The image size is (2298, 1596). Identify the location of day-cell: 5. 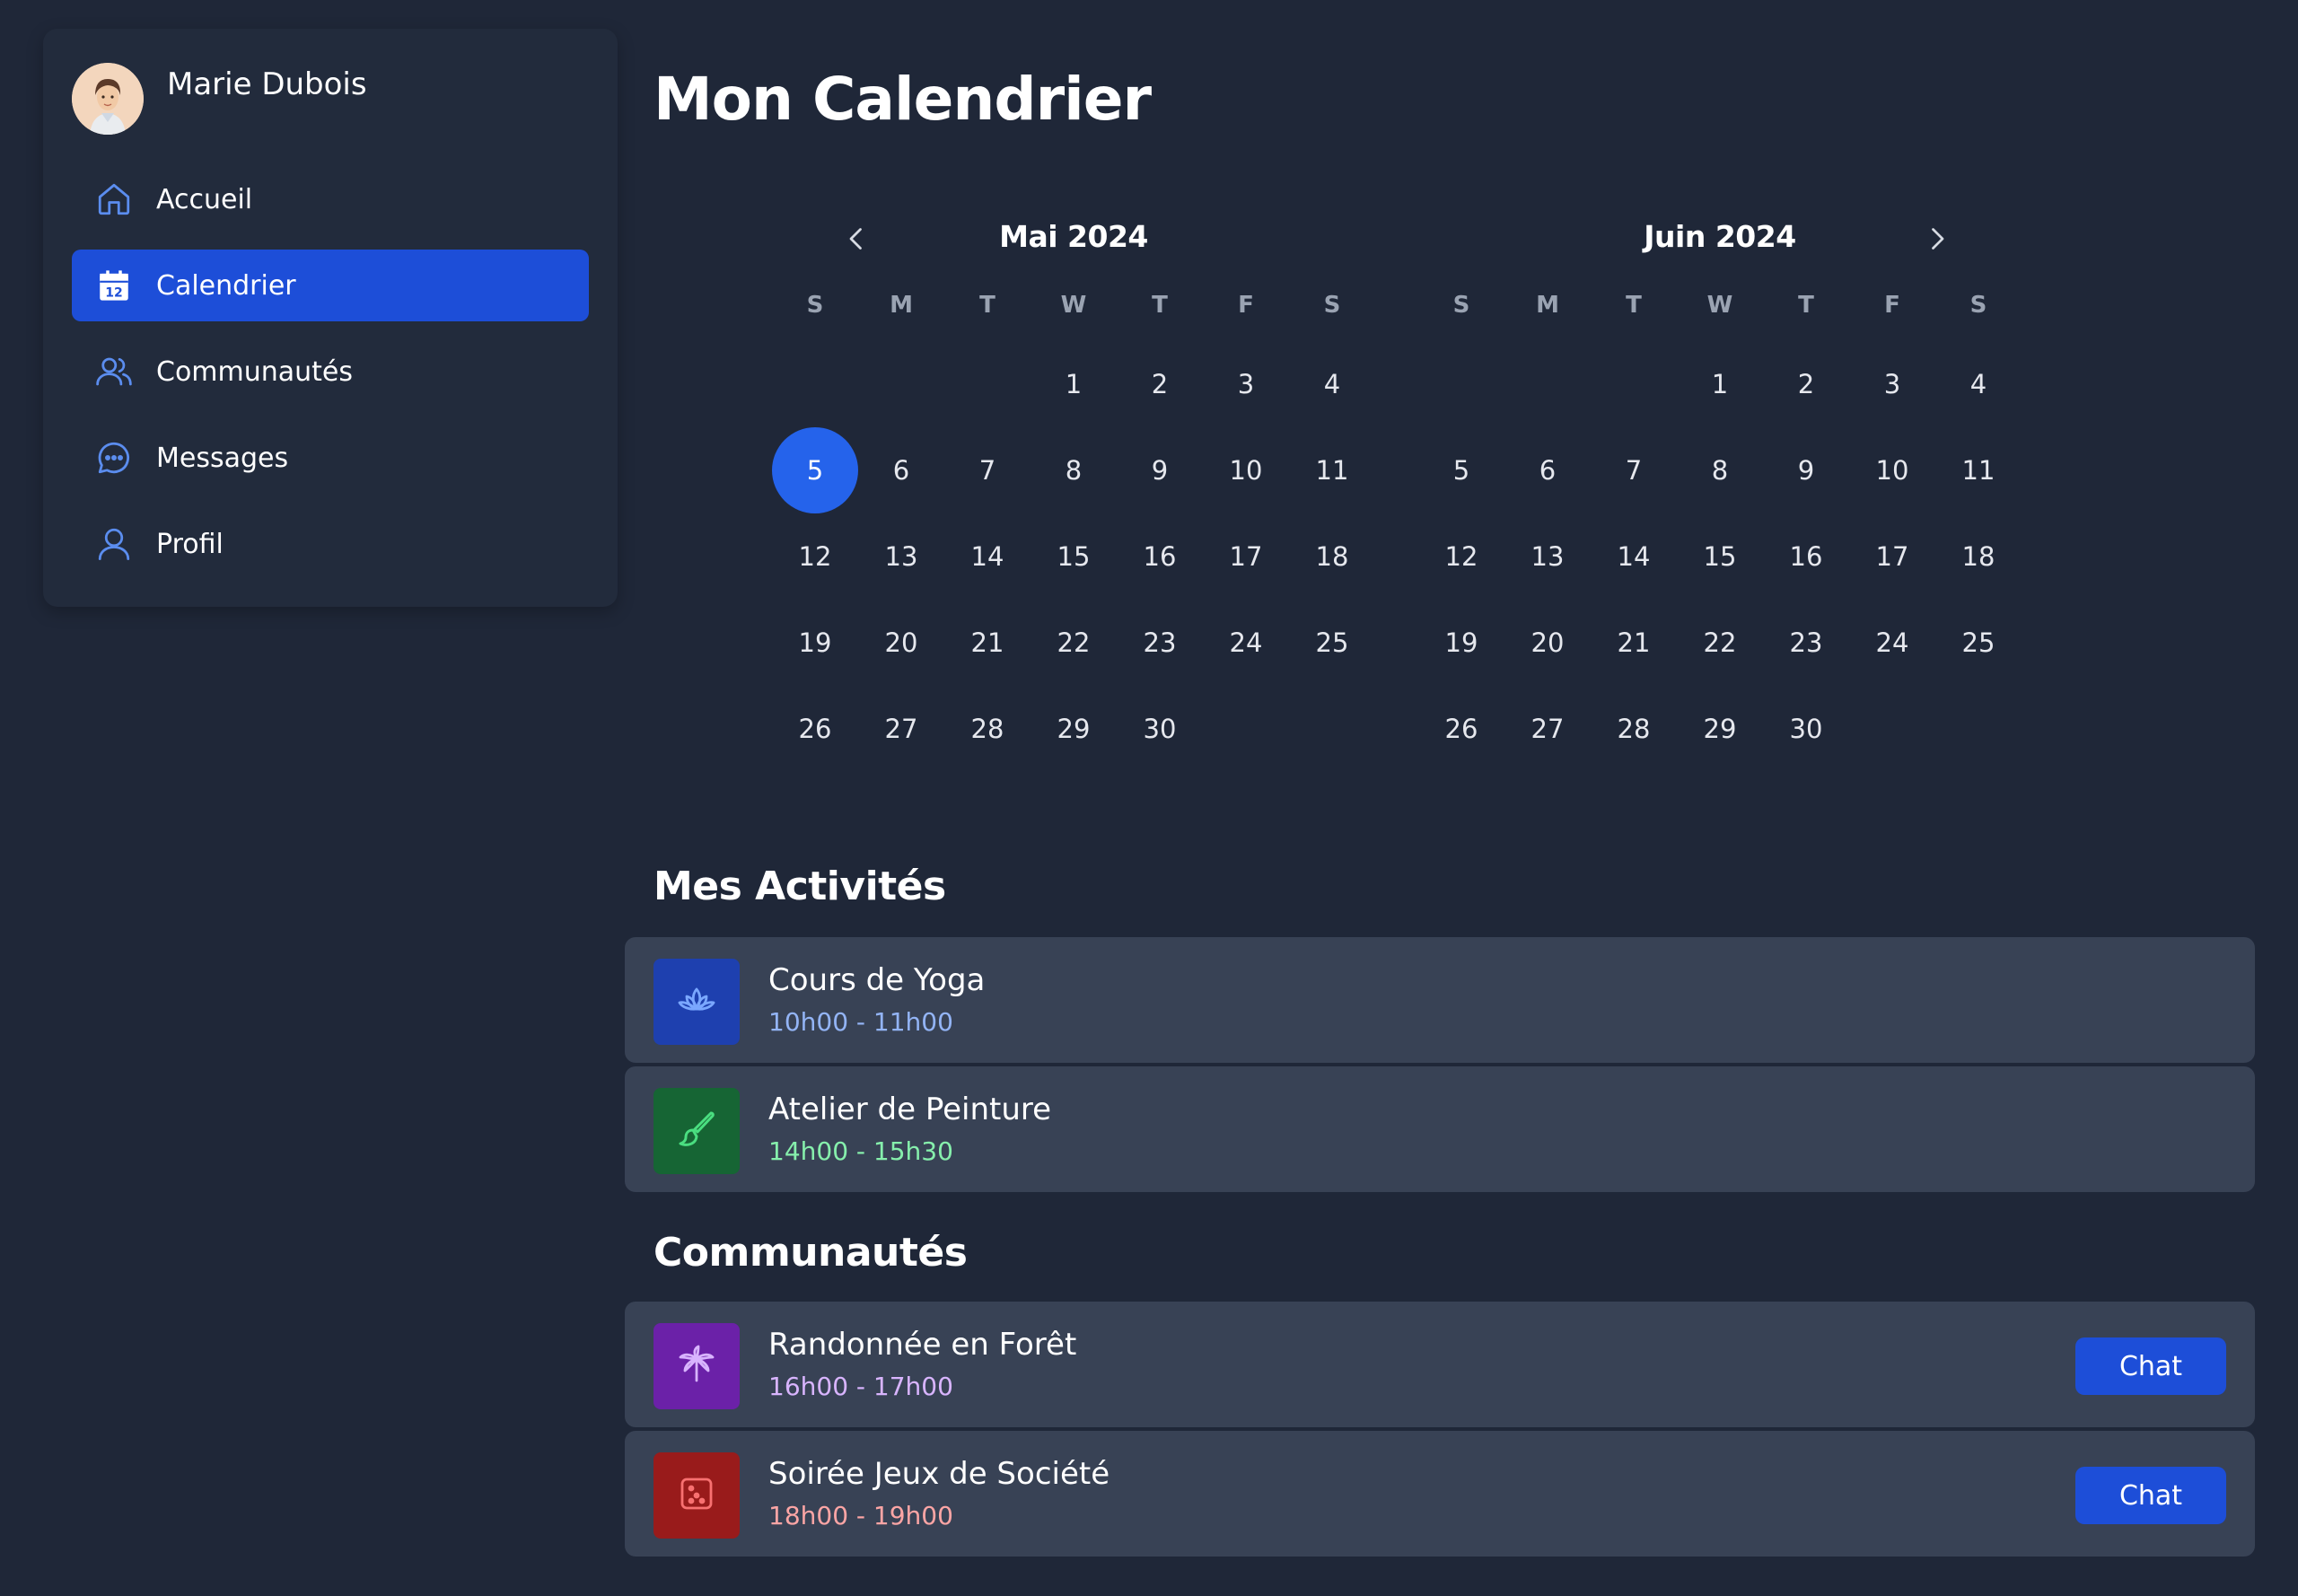
(1461, 470).